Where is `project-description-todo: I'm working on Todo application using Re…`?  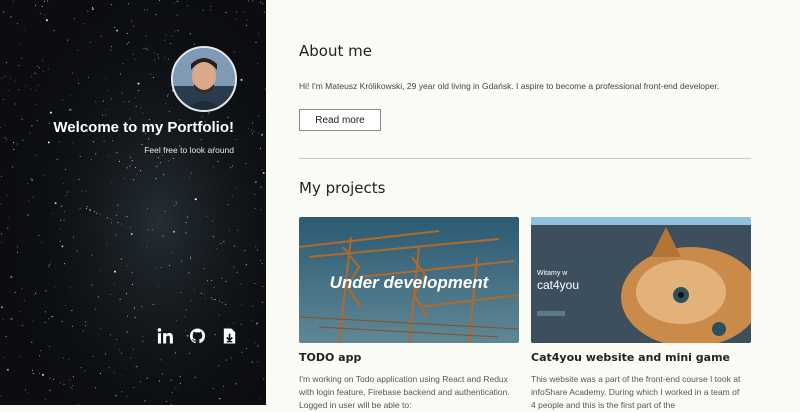
project-description-todo: I'm working on Todo application using Re… is located at coordinates (404, 392).